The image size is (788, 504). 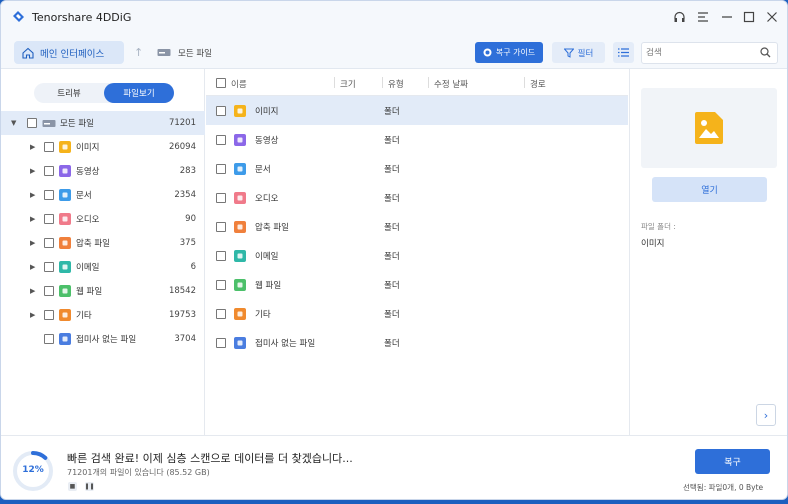 What do you see at coordinates (348, 84) in the screenshot?
I see `column-size: 크기` at bounding box center [348, 84].